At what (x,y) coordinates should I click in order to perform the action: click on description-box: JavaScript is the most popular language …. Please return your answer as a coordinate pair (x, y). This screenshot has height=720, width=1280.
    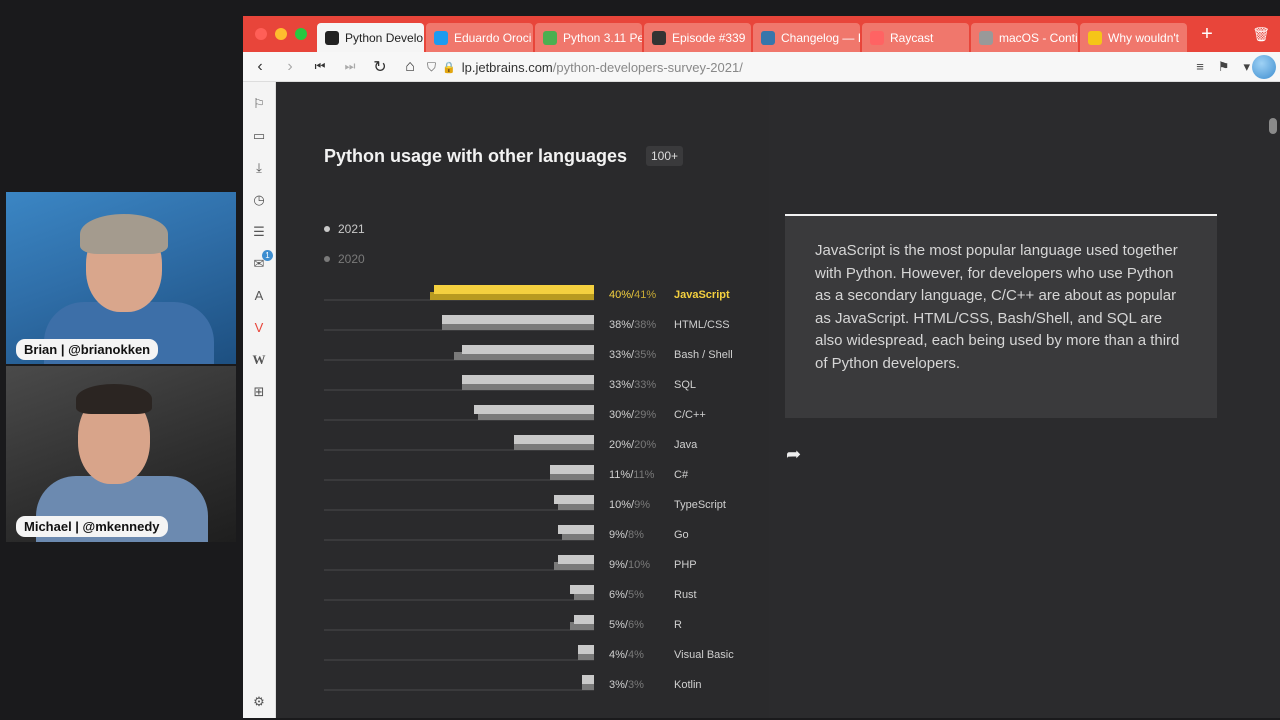
    Looking at the image, I should click on (1001, 316).